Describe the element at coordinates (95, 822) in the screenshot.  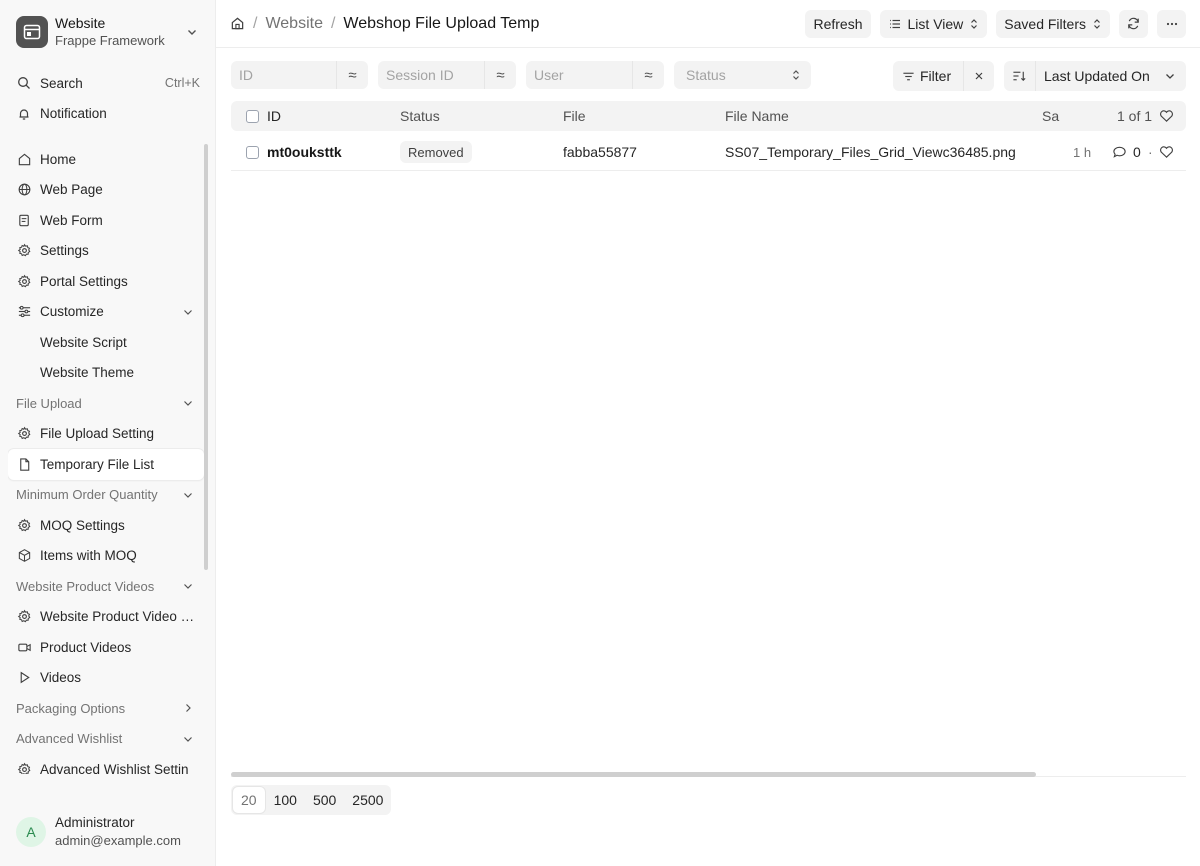
I see `user-name: Administrator` at that location.